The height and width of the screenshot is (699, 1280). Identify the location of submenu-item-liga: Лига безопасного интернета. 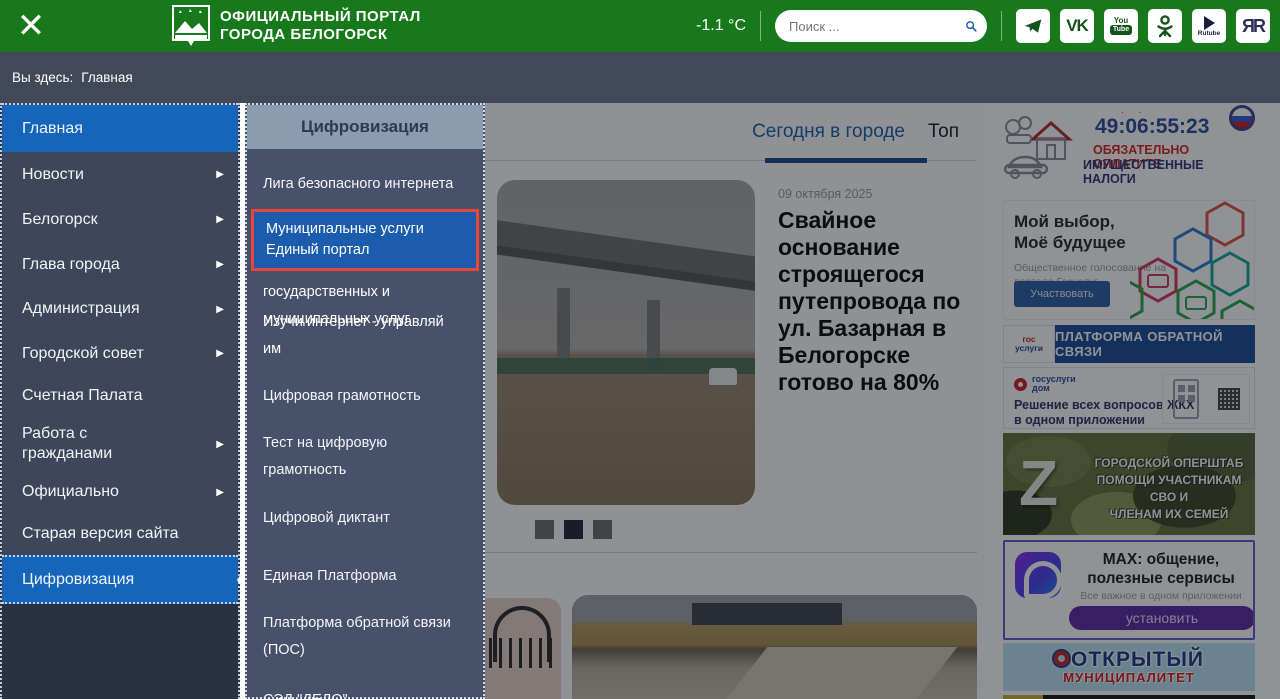
(365, 184).